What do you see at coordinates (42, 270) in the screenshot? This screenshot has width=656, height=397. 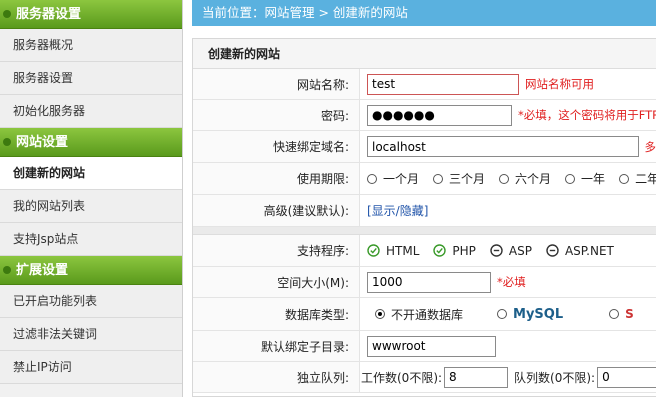 I see `section-title: 扩展设置` at bounding box center [42, 270].